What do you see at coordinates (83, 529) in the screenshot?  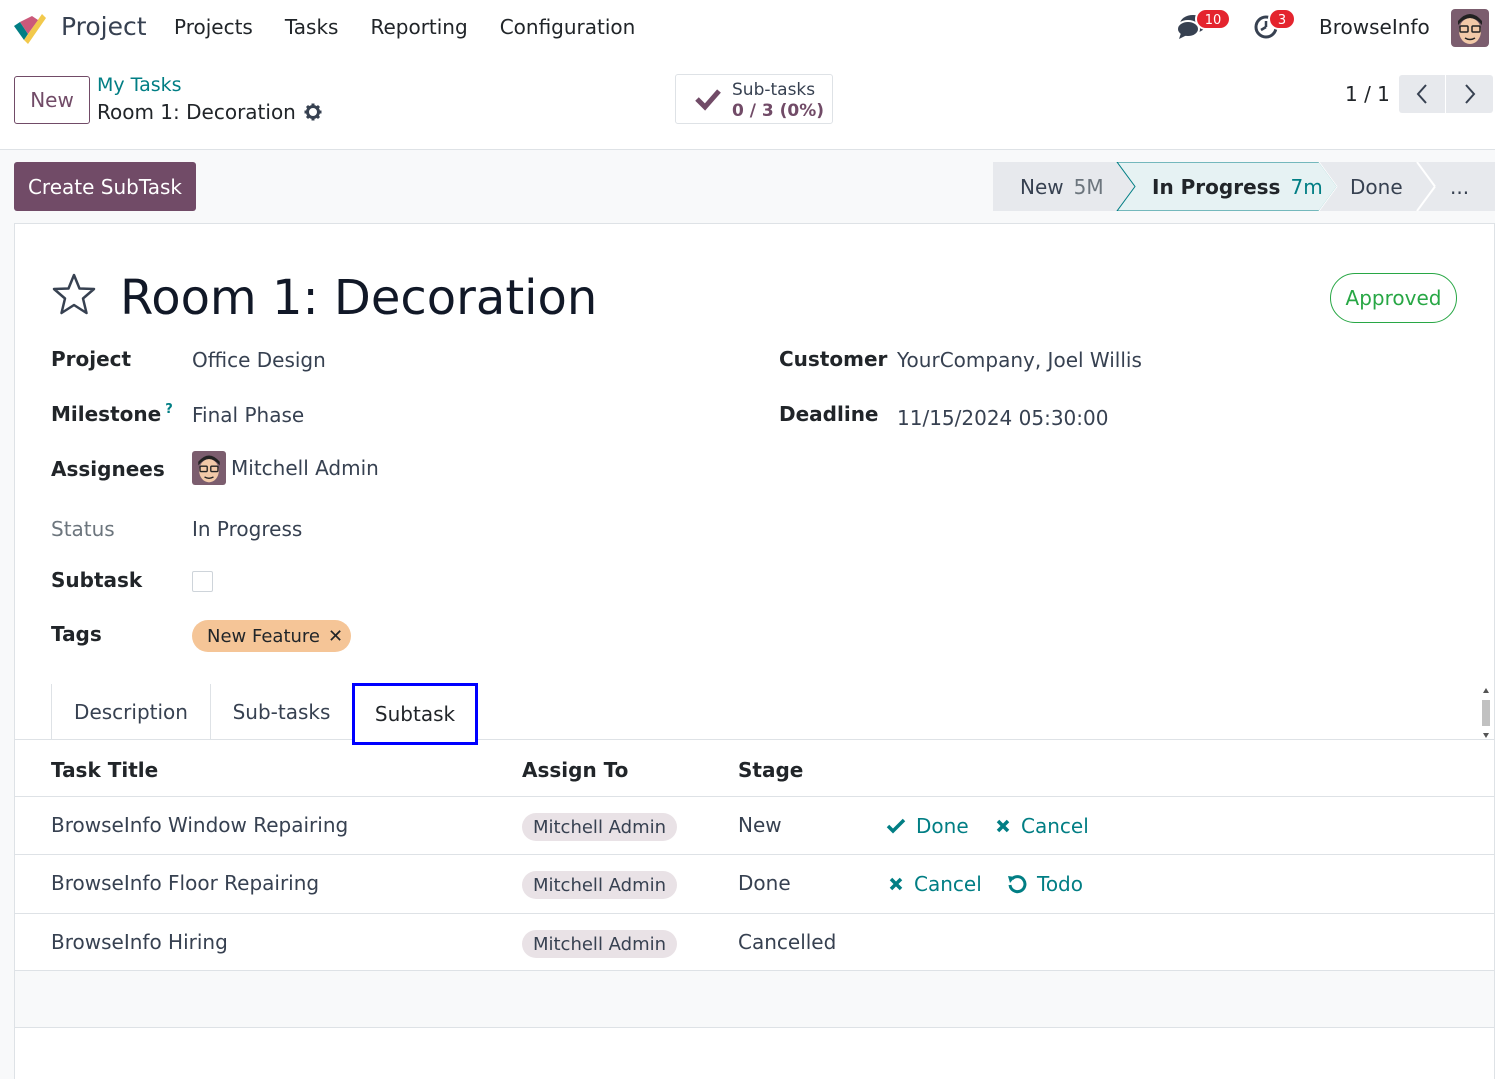 I see `status-label: Status` at bounding box center [83, 529].